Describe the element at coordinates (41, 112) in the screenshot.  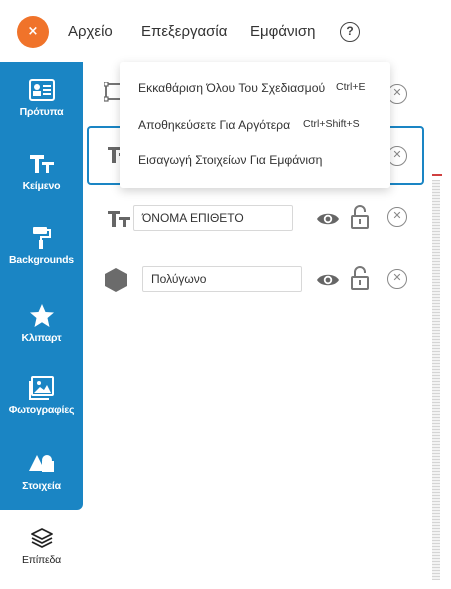
I see `sidebar-item-label: Πρότυπα` at that location.